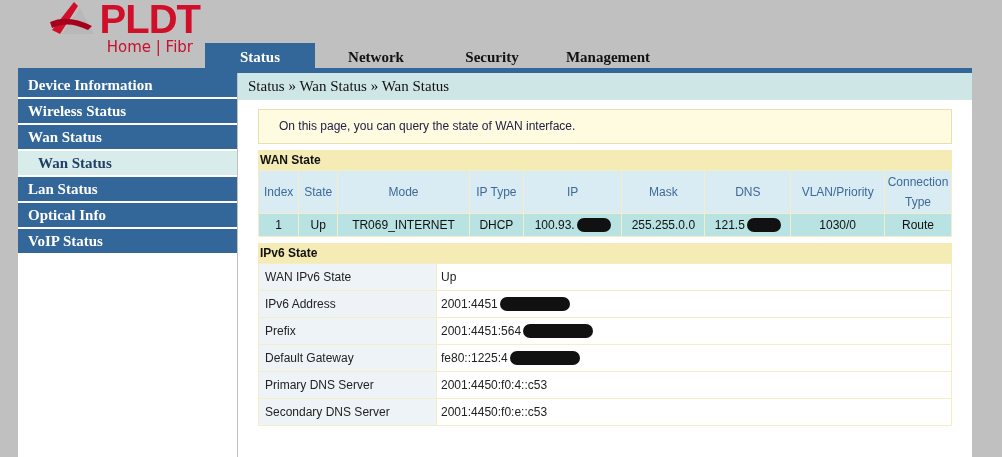 The width and height of the screenshot is (1002, 457). What do you see at coordinates (127, 190) in the screenshot?
I see `sidebar-item: Lan Status` at bounding box center [127, 190].